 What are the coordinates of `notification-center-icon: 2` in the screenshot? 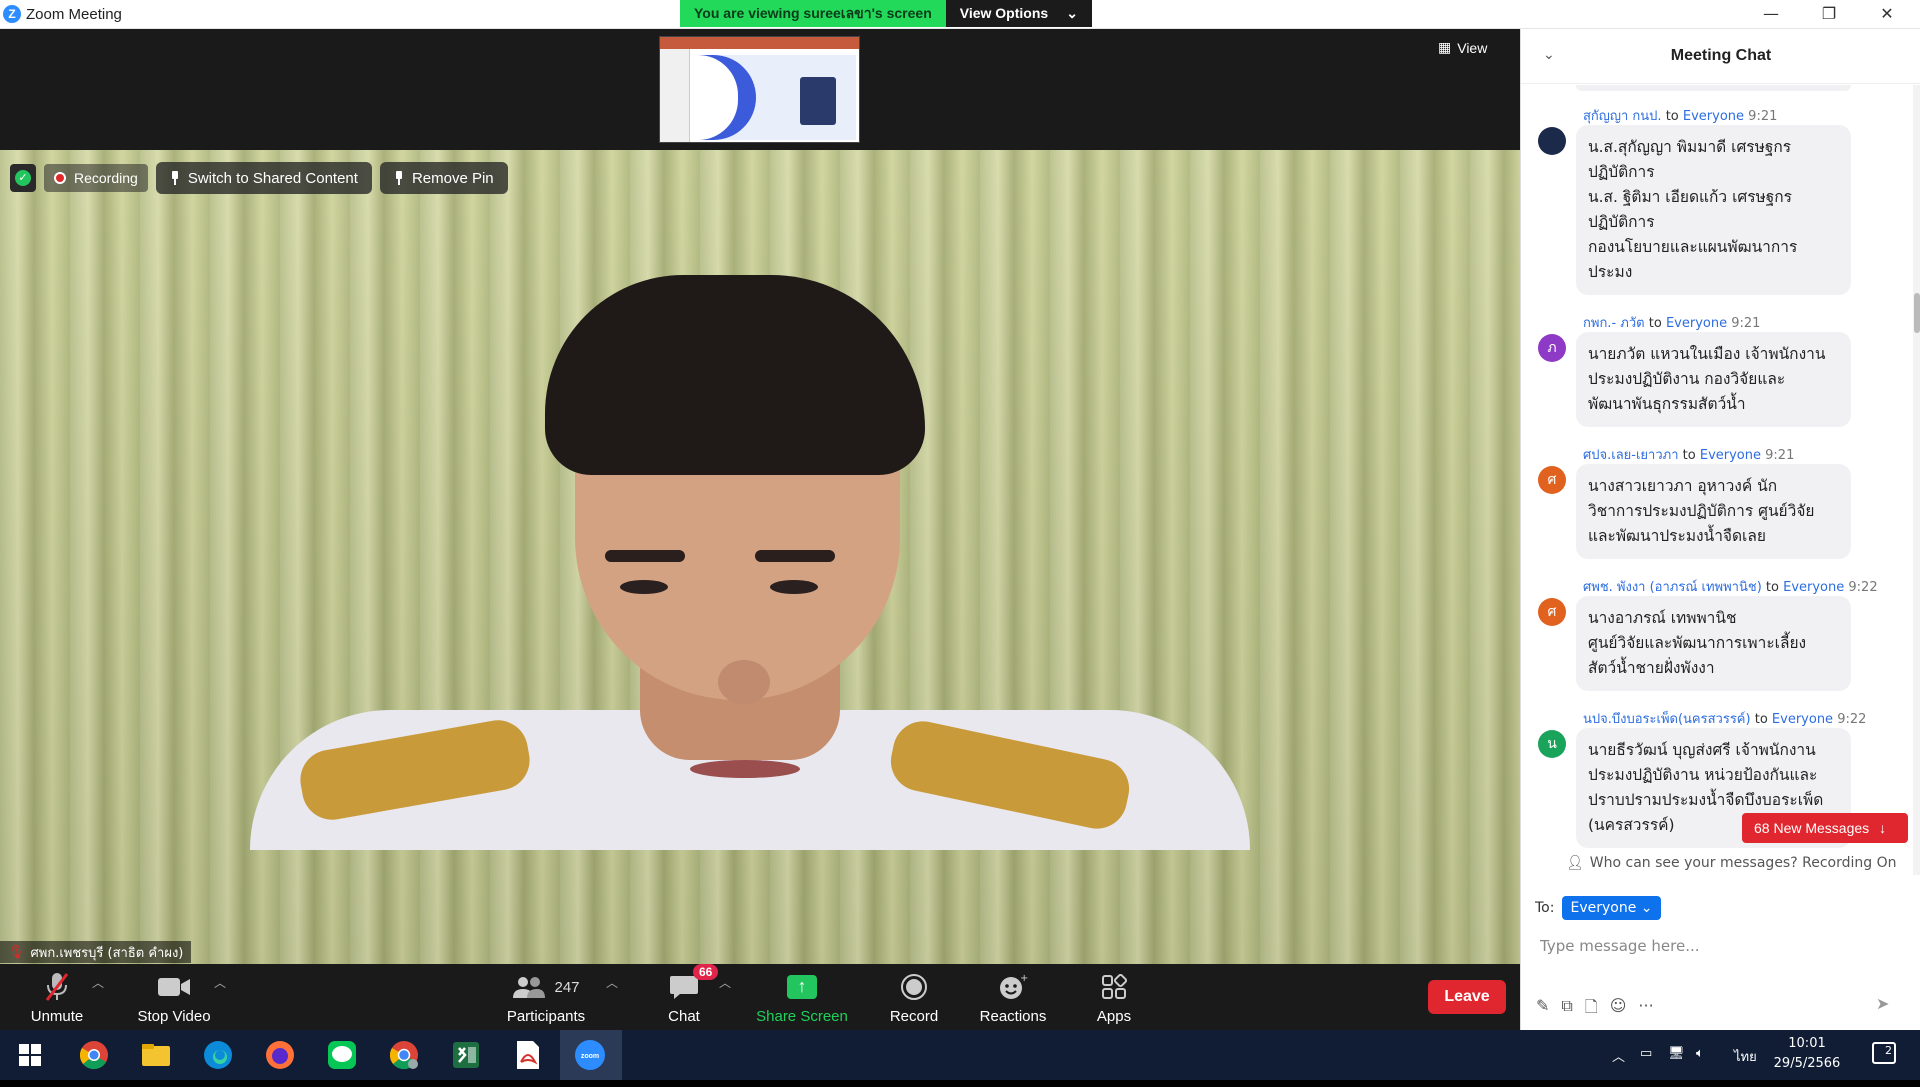 It's located at (1884, 1053).